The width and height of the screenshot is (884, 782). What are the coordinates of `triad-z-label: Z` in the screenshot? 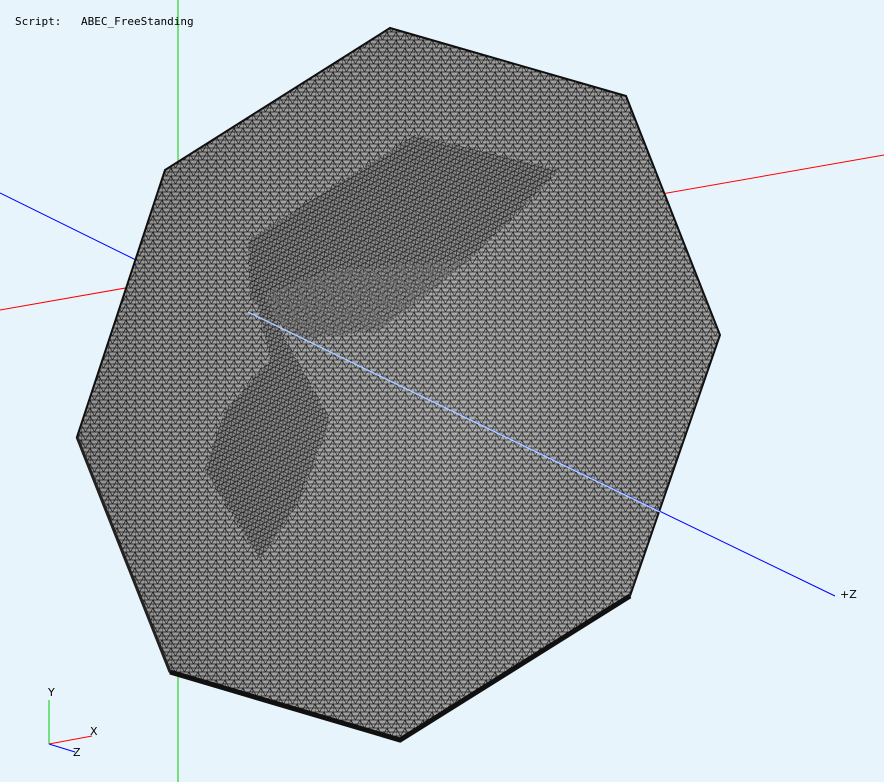 It's located at (77, 752).